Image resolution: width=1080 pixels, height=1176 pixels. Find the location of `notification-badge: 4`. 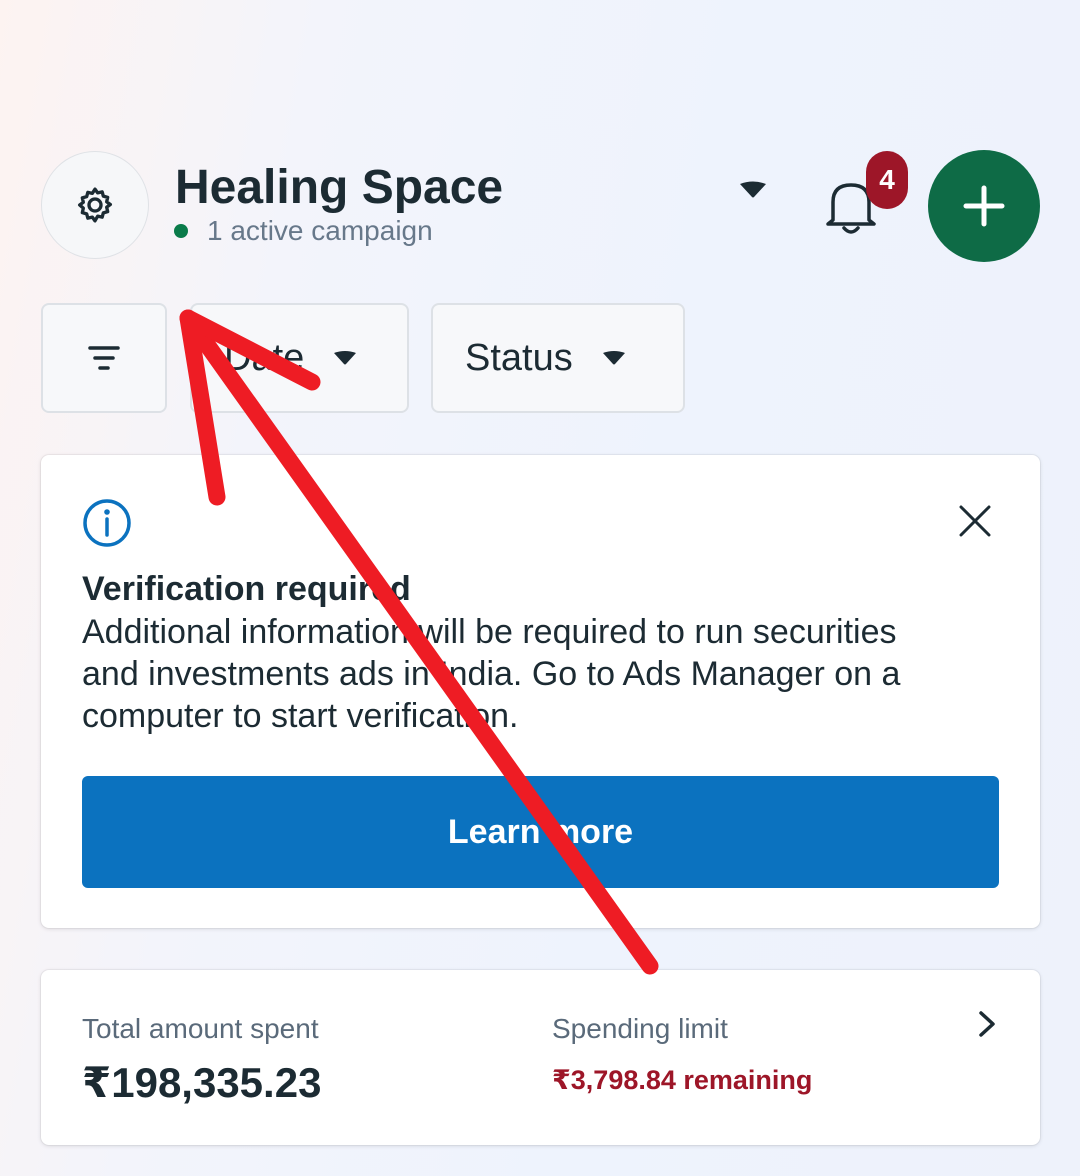

notification-badge: 4 is located at coordinates (887, 180).